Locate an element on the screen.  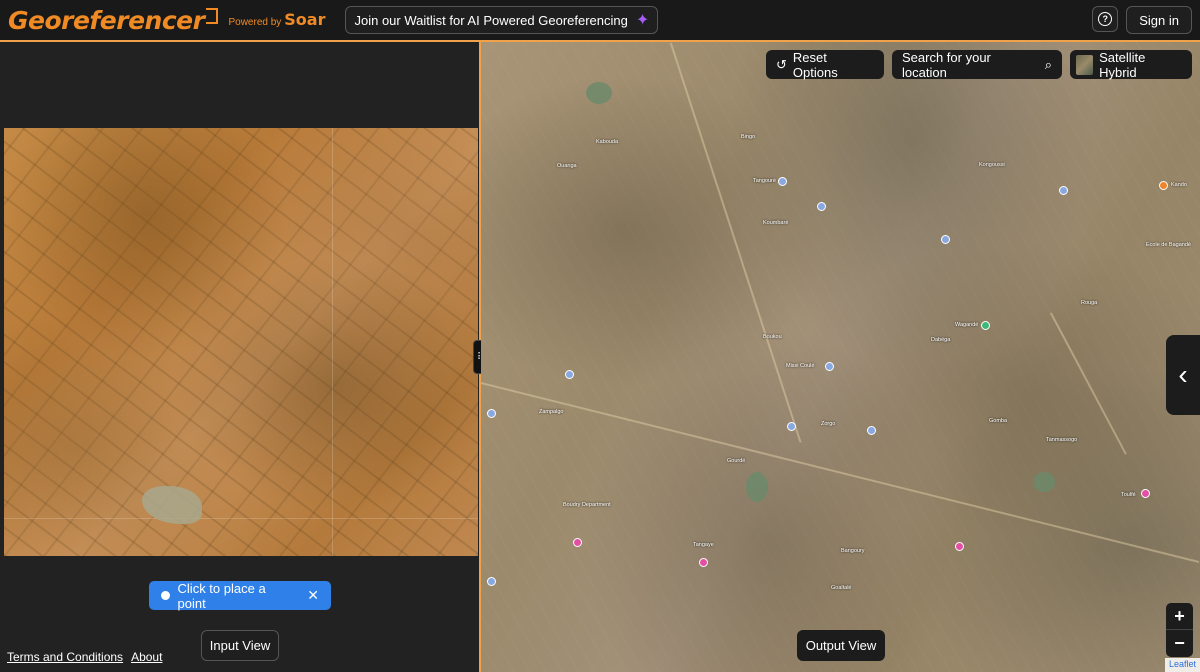
location-search-button: Search for your location ⌕ is located at coordinates (977, 64).